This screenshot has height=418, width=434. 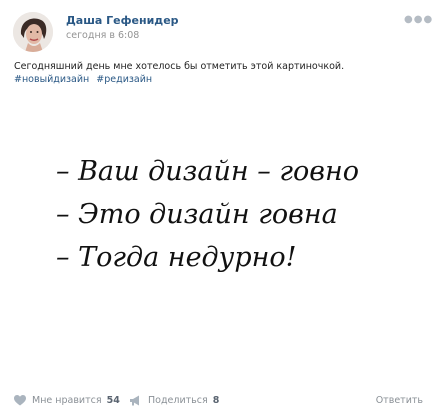 What do you see at coordinates (176, 257) in the screenshot?
I see `meme-text-line: – Тогда недурно!` at bounding box center [176, 257].